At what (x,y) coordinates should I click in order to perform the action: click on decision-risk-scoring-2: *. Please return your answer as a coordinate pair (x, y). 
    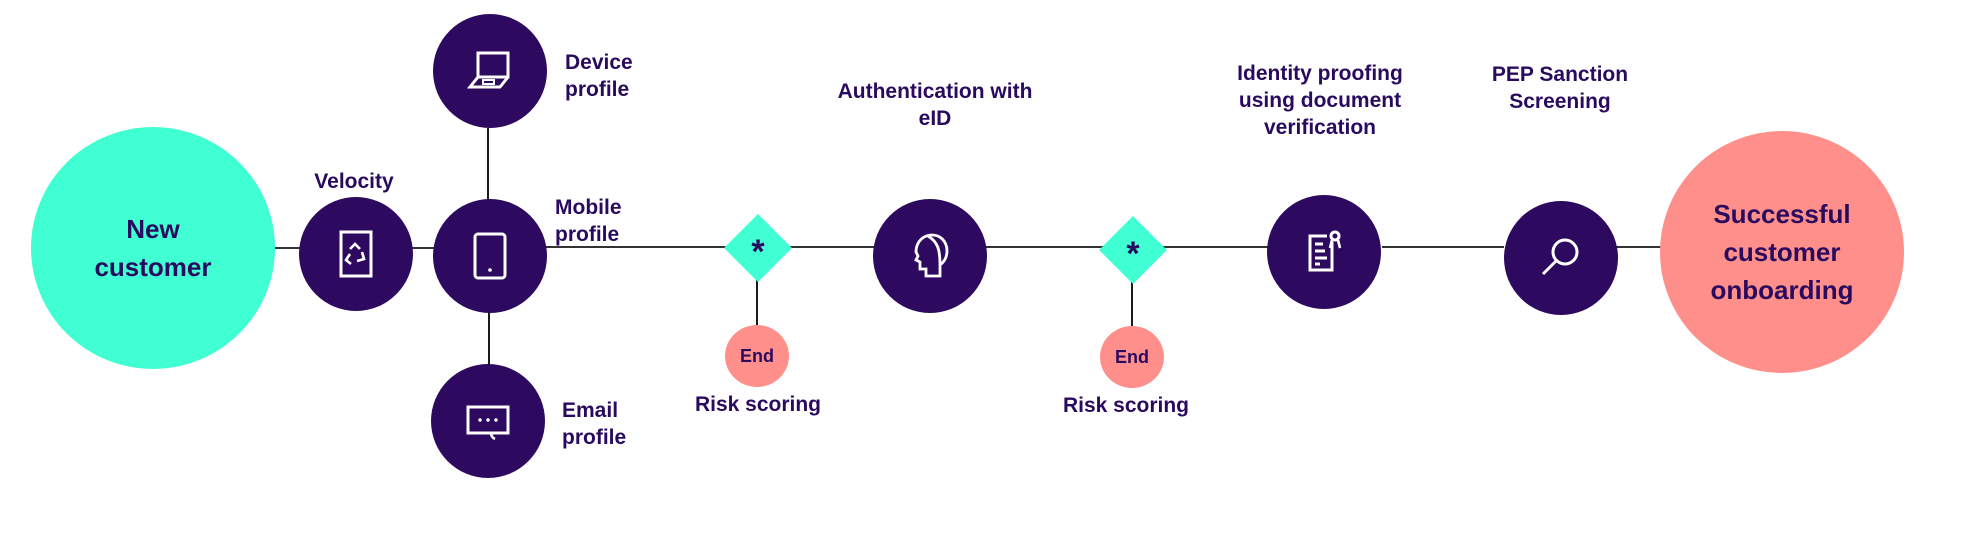
    Looking at the image, I should click on (1133, 250).